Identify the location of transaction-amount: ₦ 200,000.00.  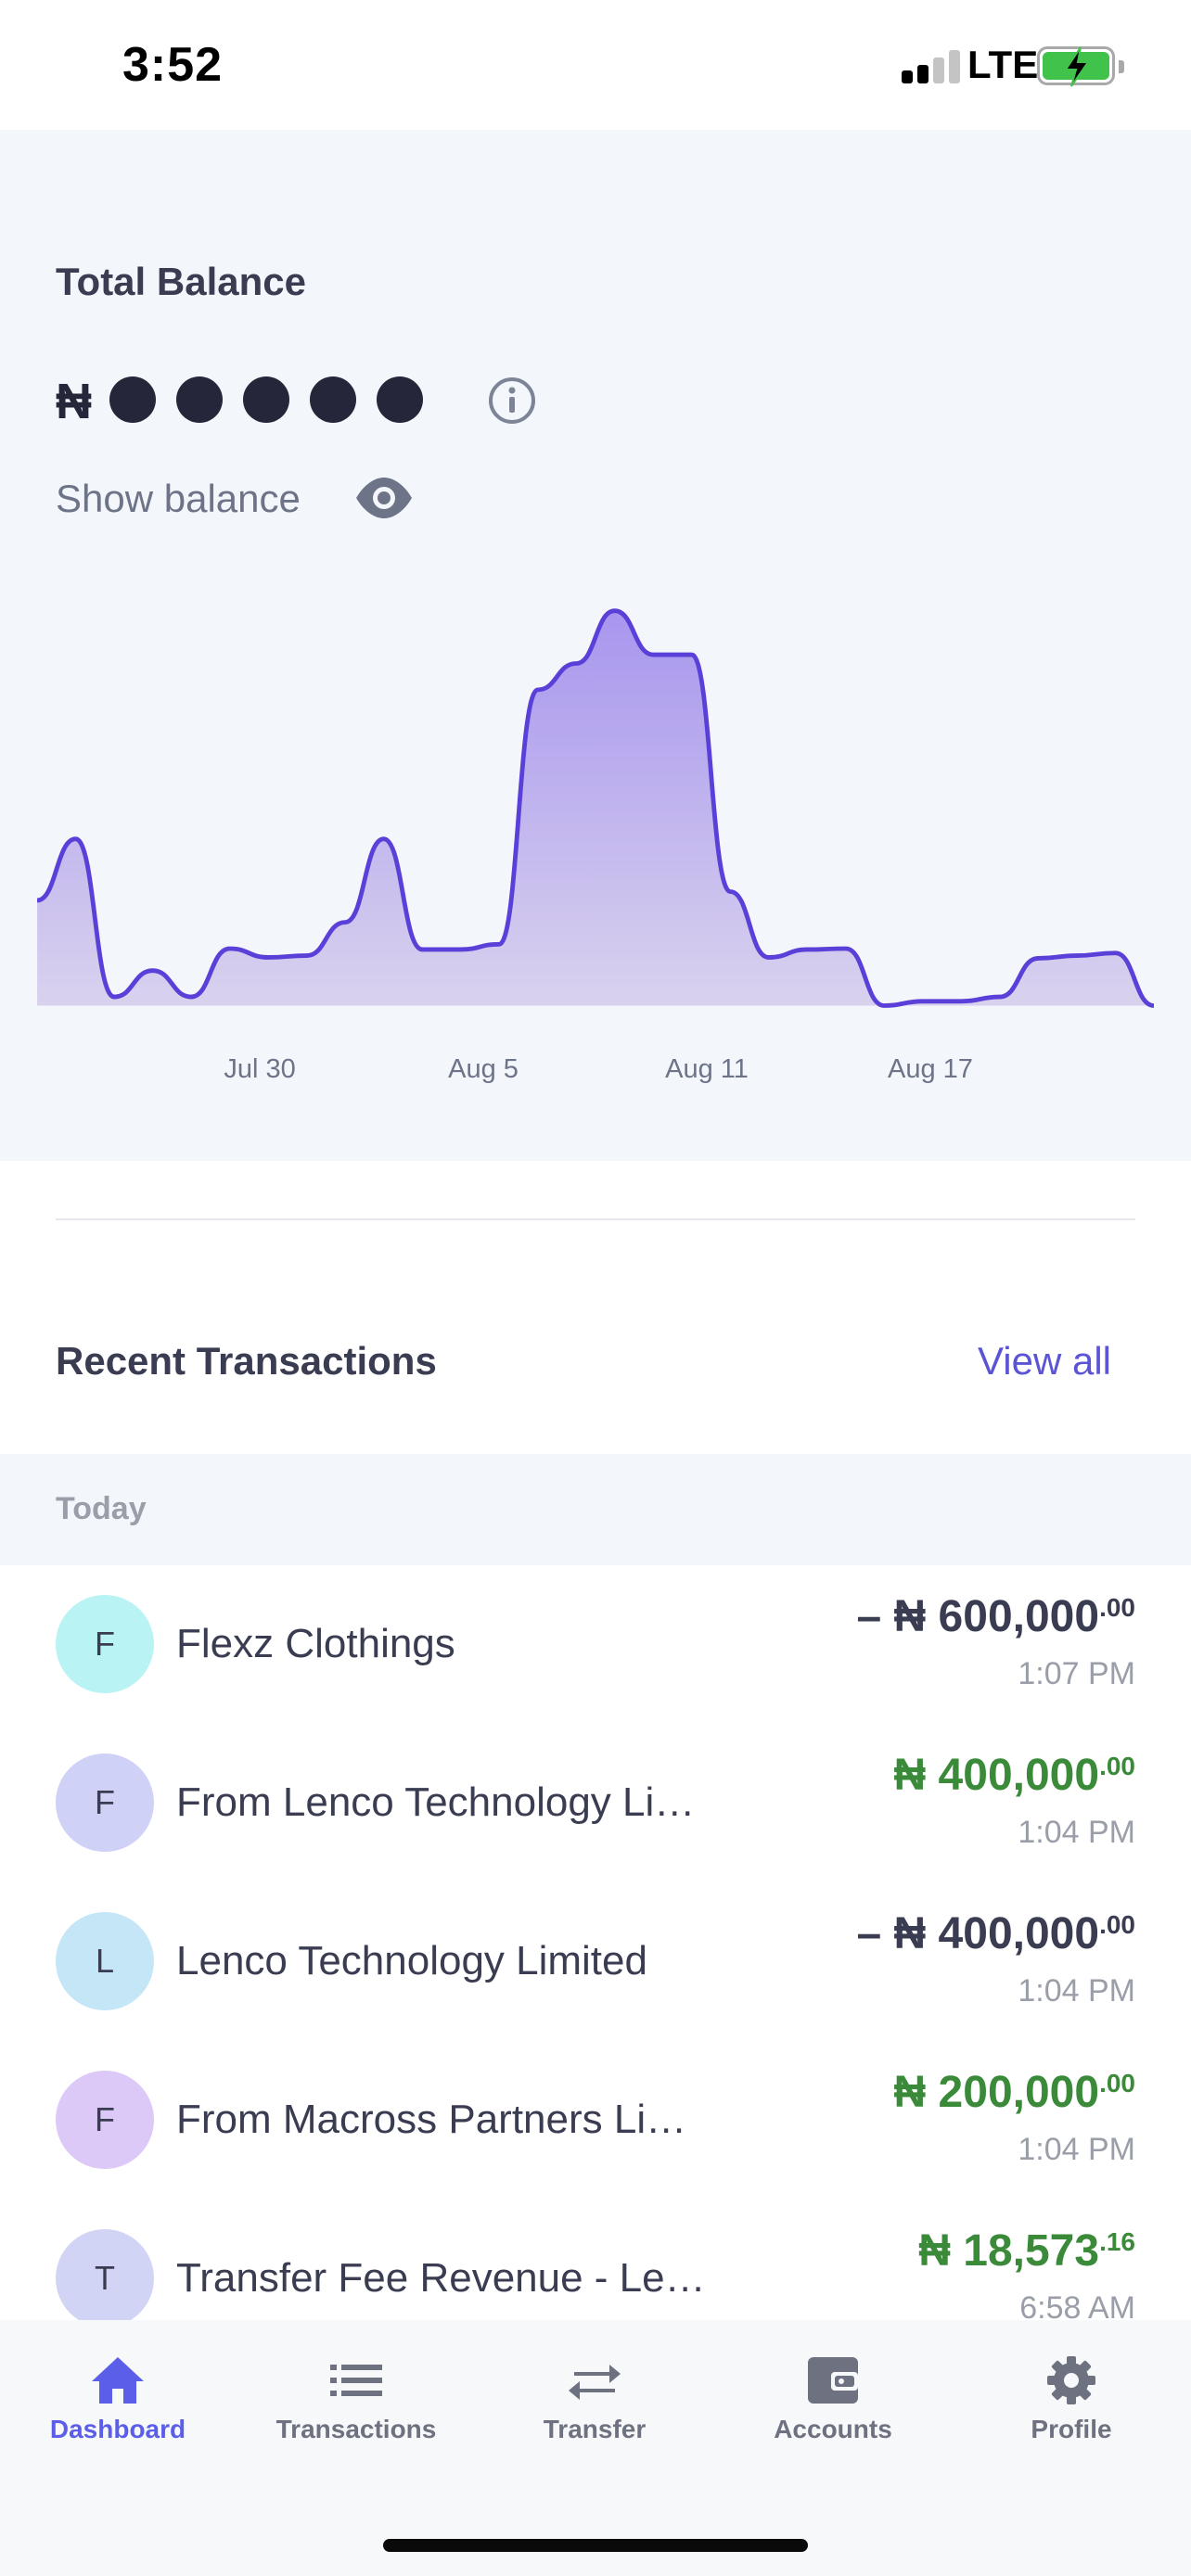
(1014, 2092).